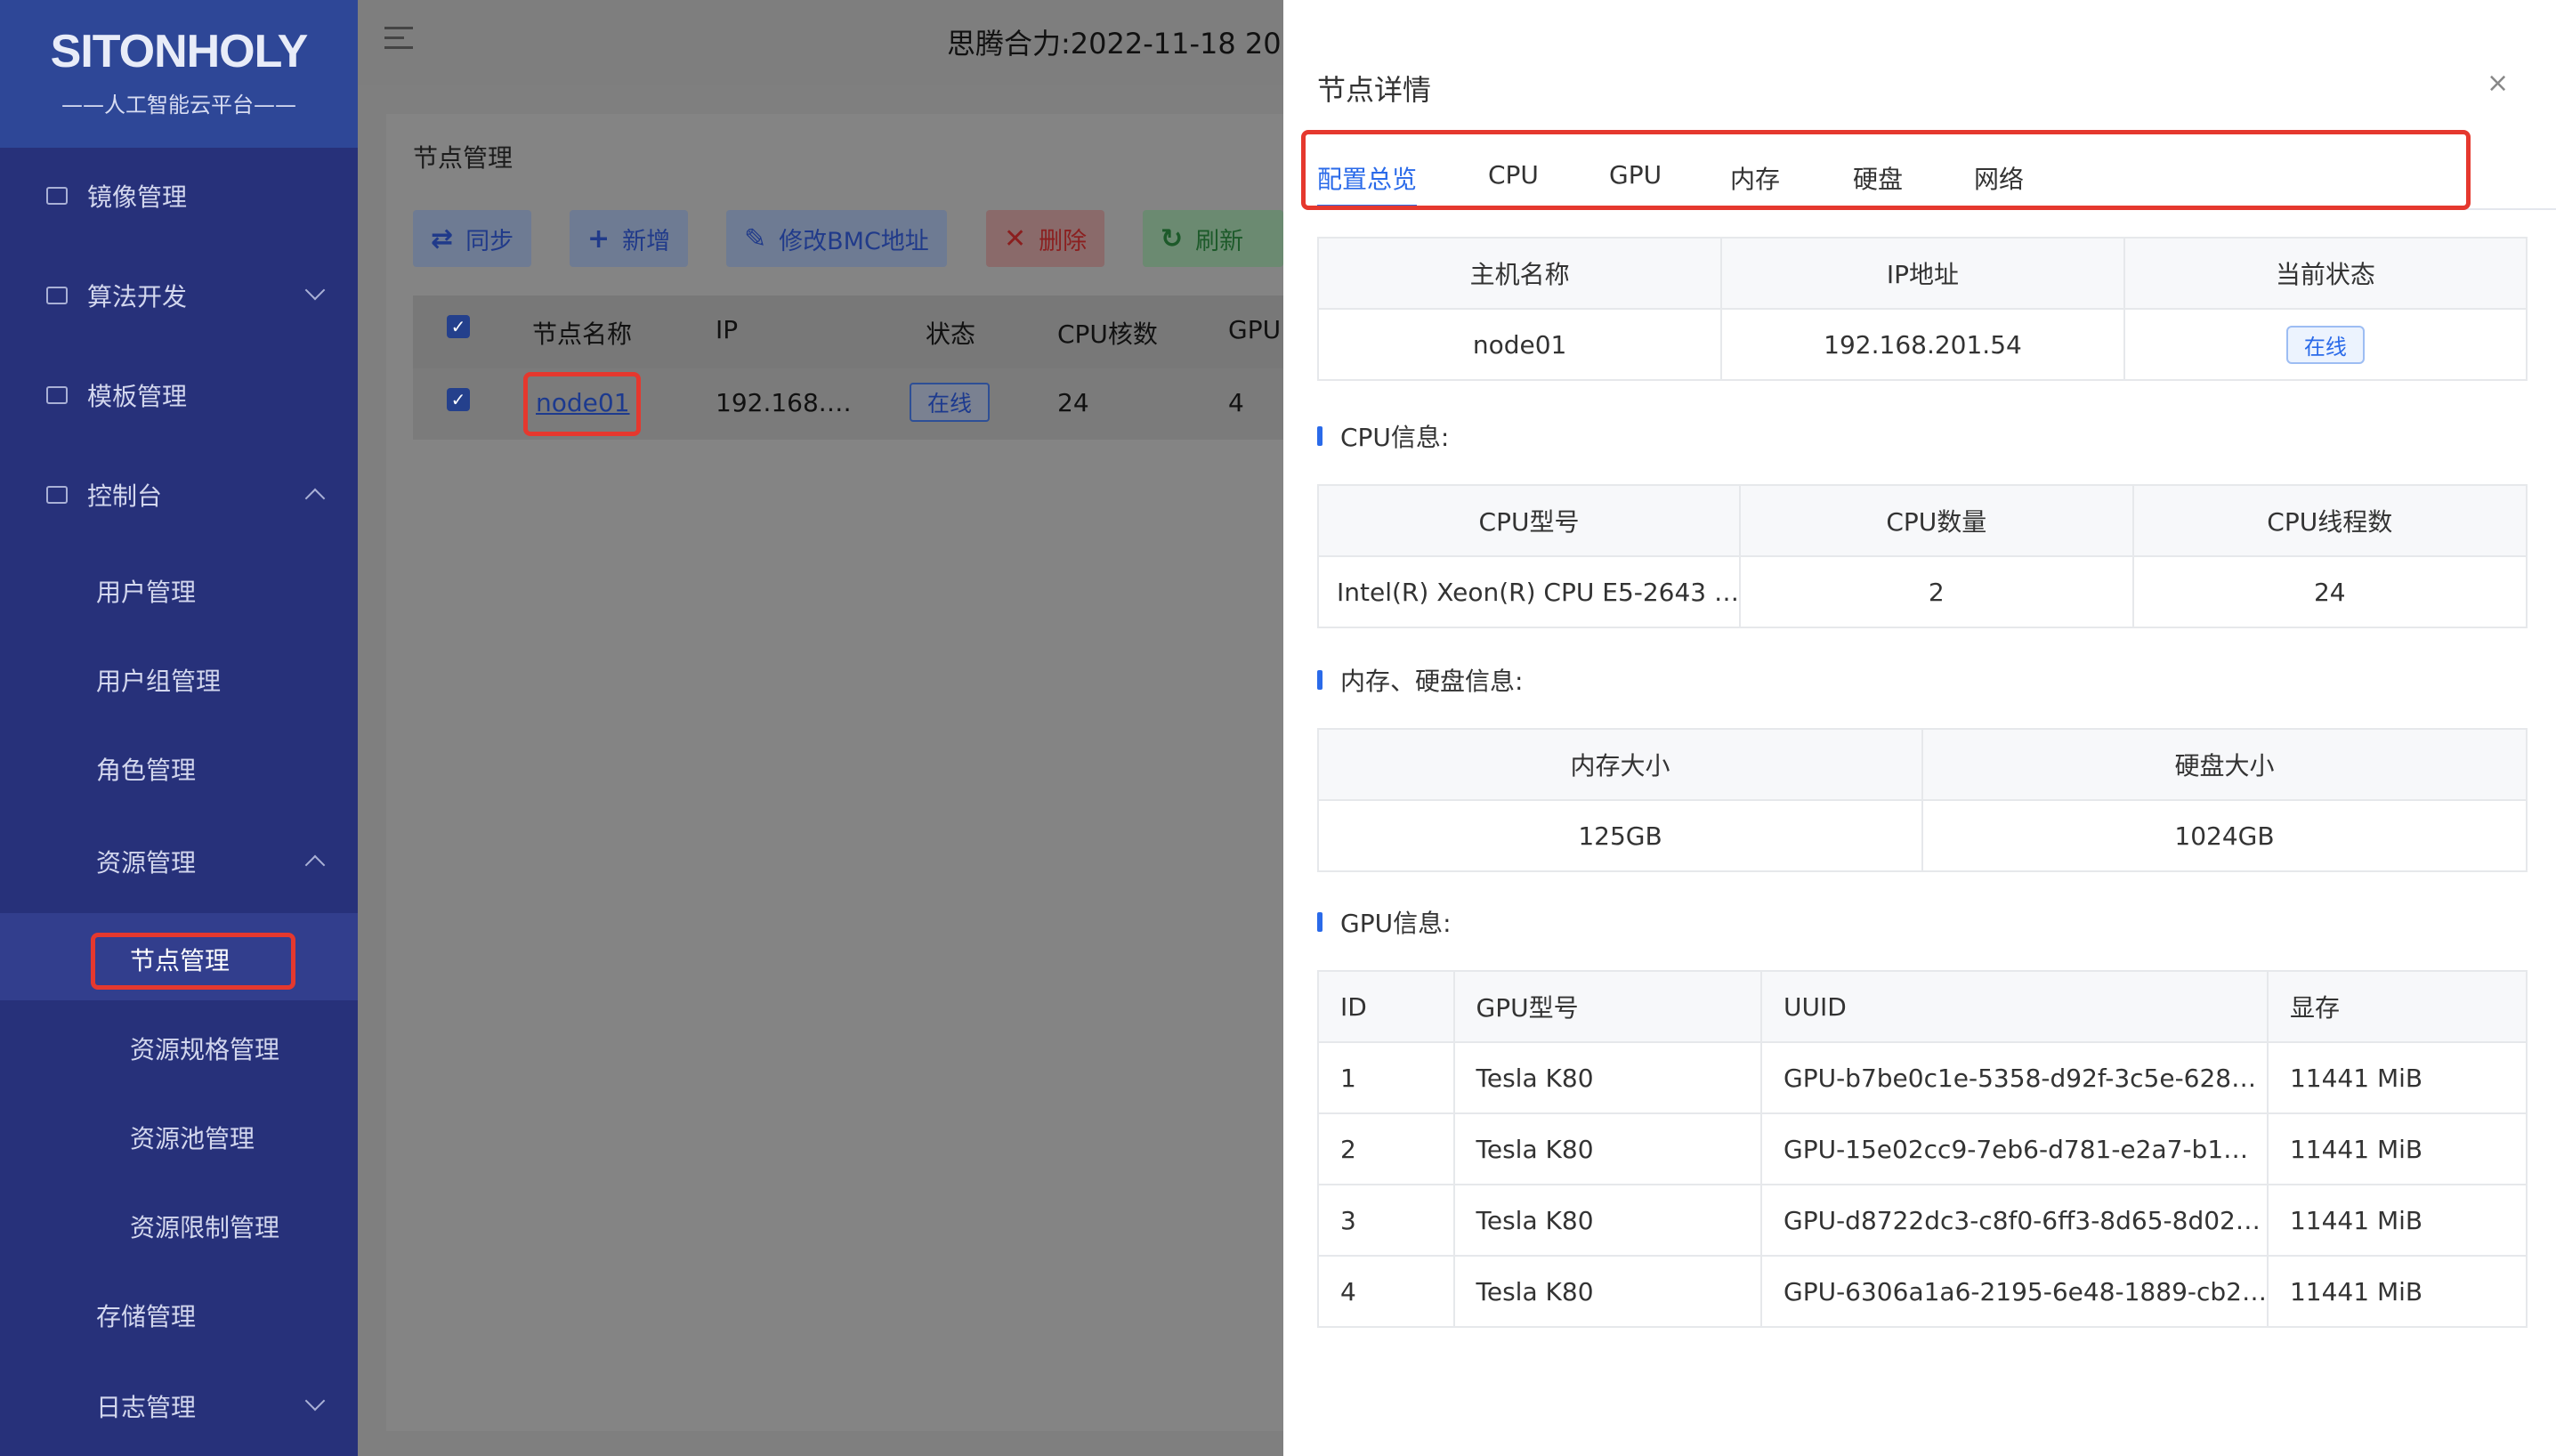 The height and width of the screenshot is (1456, 2556). What do you see at coordinates (1255, 329) in the screenshot?
I see `col-gpu: GPU` at bounding box center [1255, 329].